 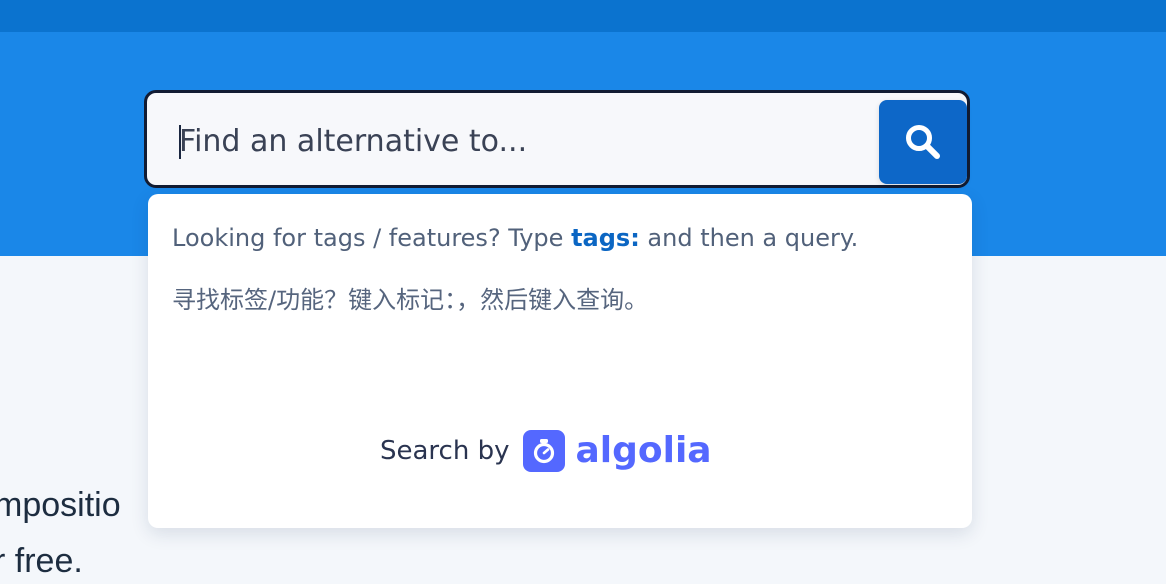 I want to click on tags-hint-suffix: and then a query., so click(x=749, y=238).